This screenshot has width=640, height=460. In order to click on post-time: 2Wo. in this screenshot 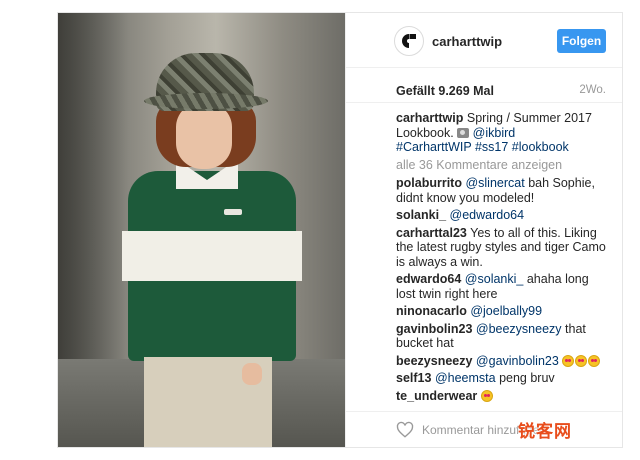, I will do `click(592, 90)`.